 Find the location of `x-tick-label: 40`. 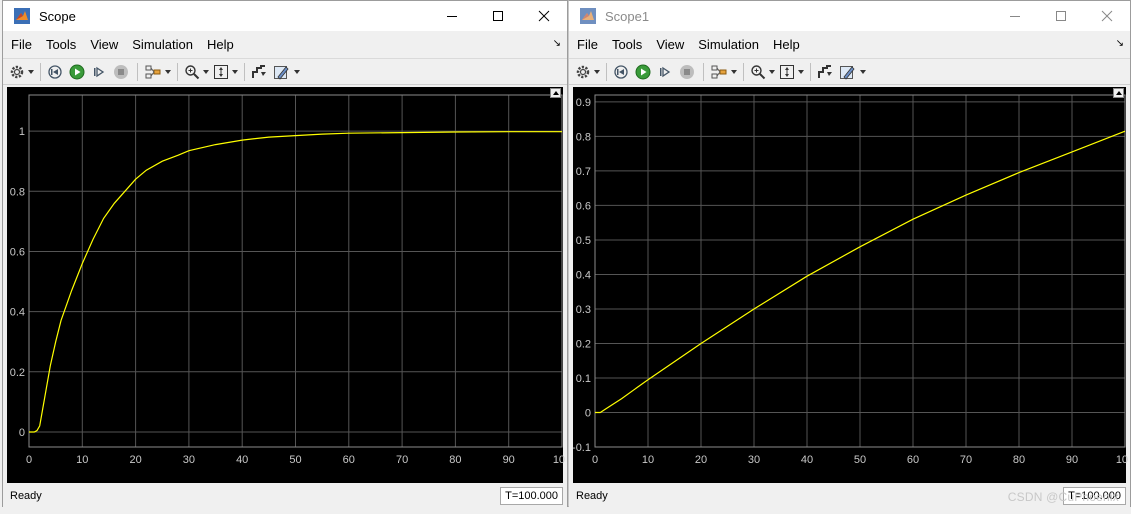

x-tick-label: 40 is located at coordinates (807, 460).